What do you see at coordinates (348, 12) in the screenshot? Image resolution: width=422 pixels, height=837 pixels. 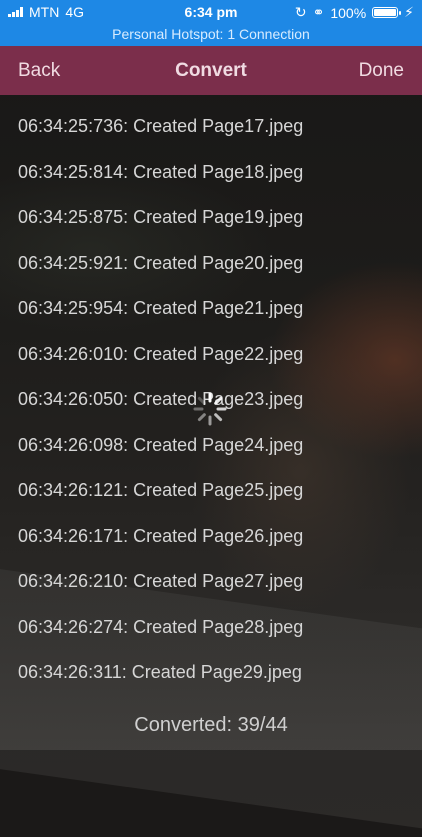 I see `battery-percent: 100%` at bounding box center [348, 12].